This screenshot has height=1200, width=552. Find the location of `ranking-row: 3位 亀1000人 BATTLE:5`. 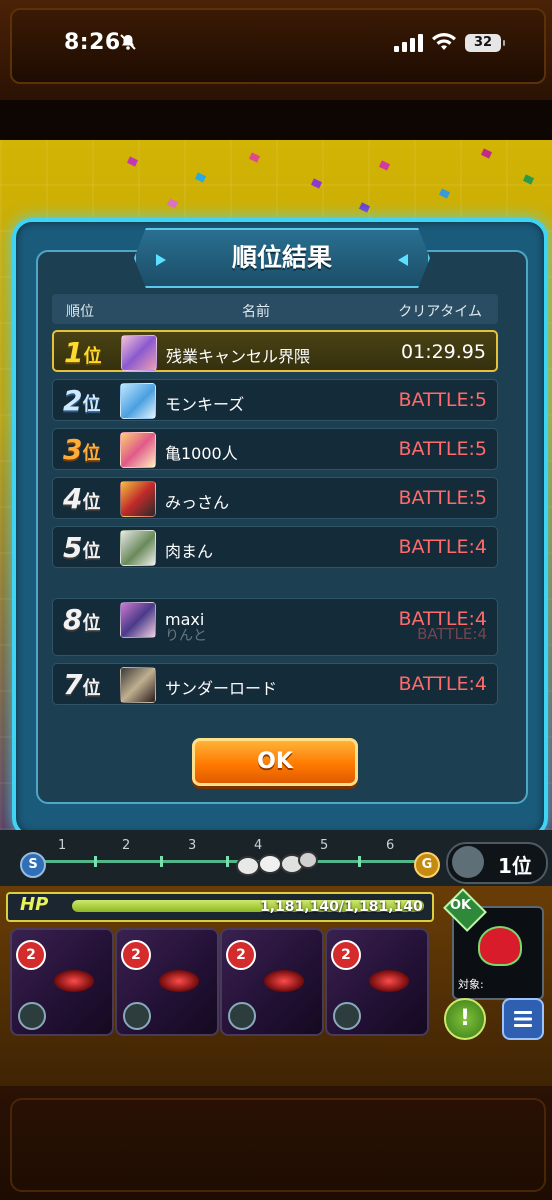

ranking-row: 3位 亀1000人 BATTLE:5 is located at coordinates (275, 449).